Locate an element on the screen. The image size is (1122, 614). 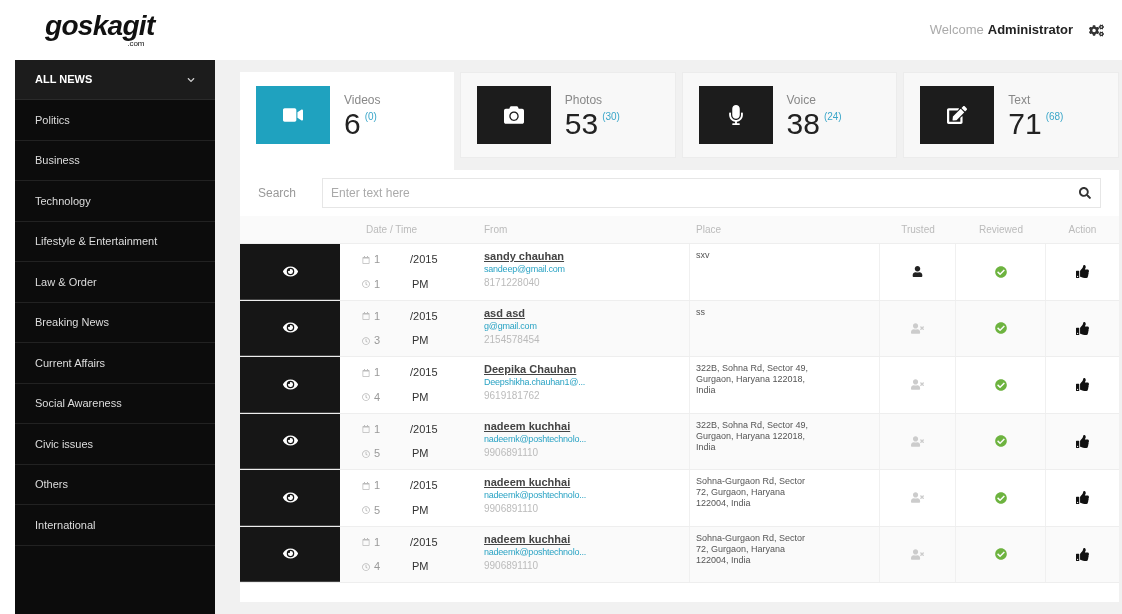
chevron-down-icon is located at coordinates (191, 79).